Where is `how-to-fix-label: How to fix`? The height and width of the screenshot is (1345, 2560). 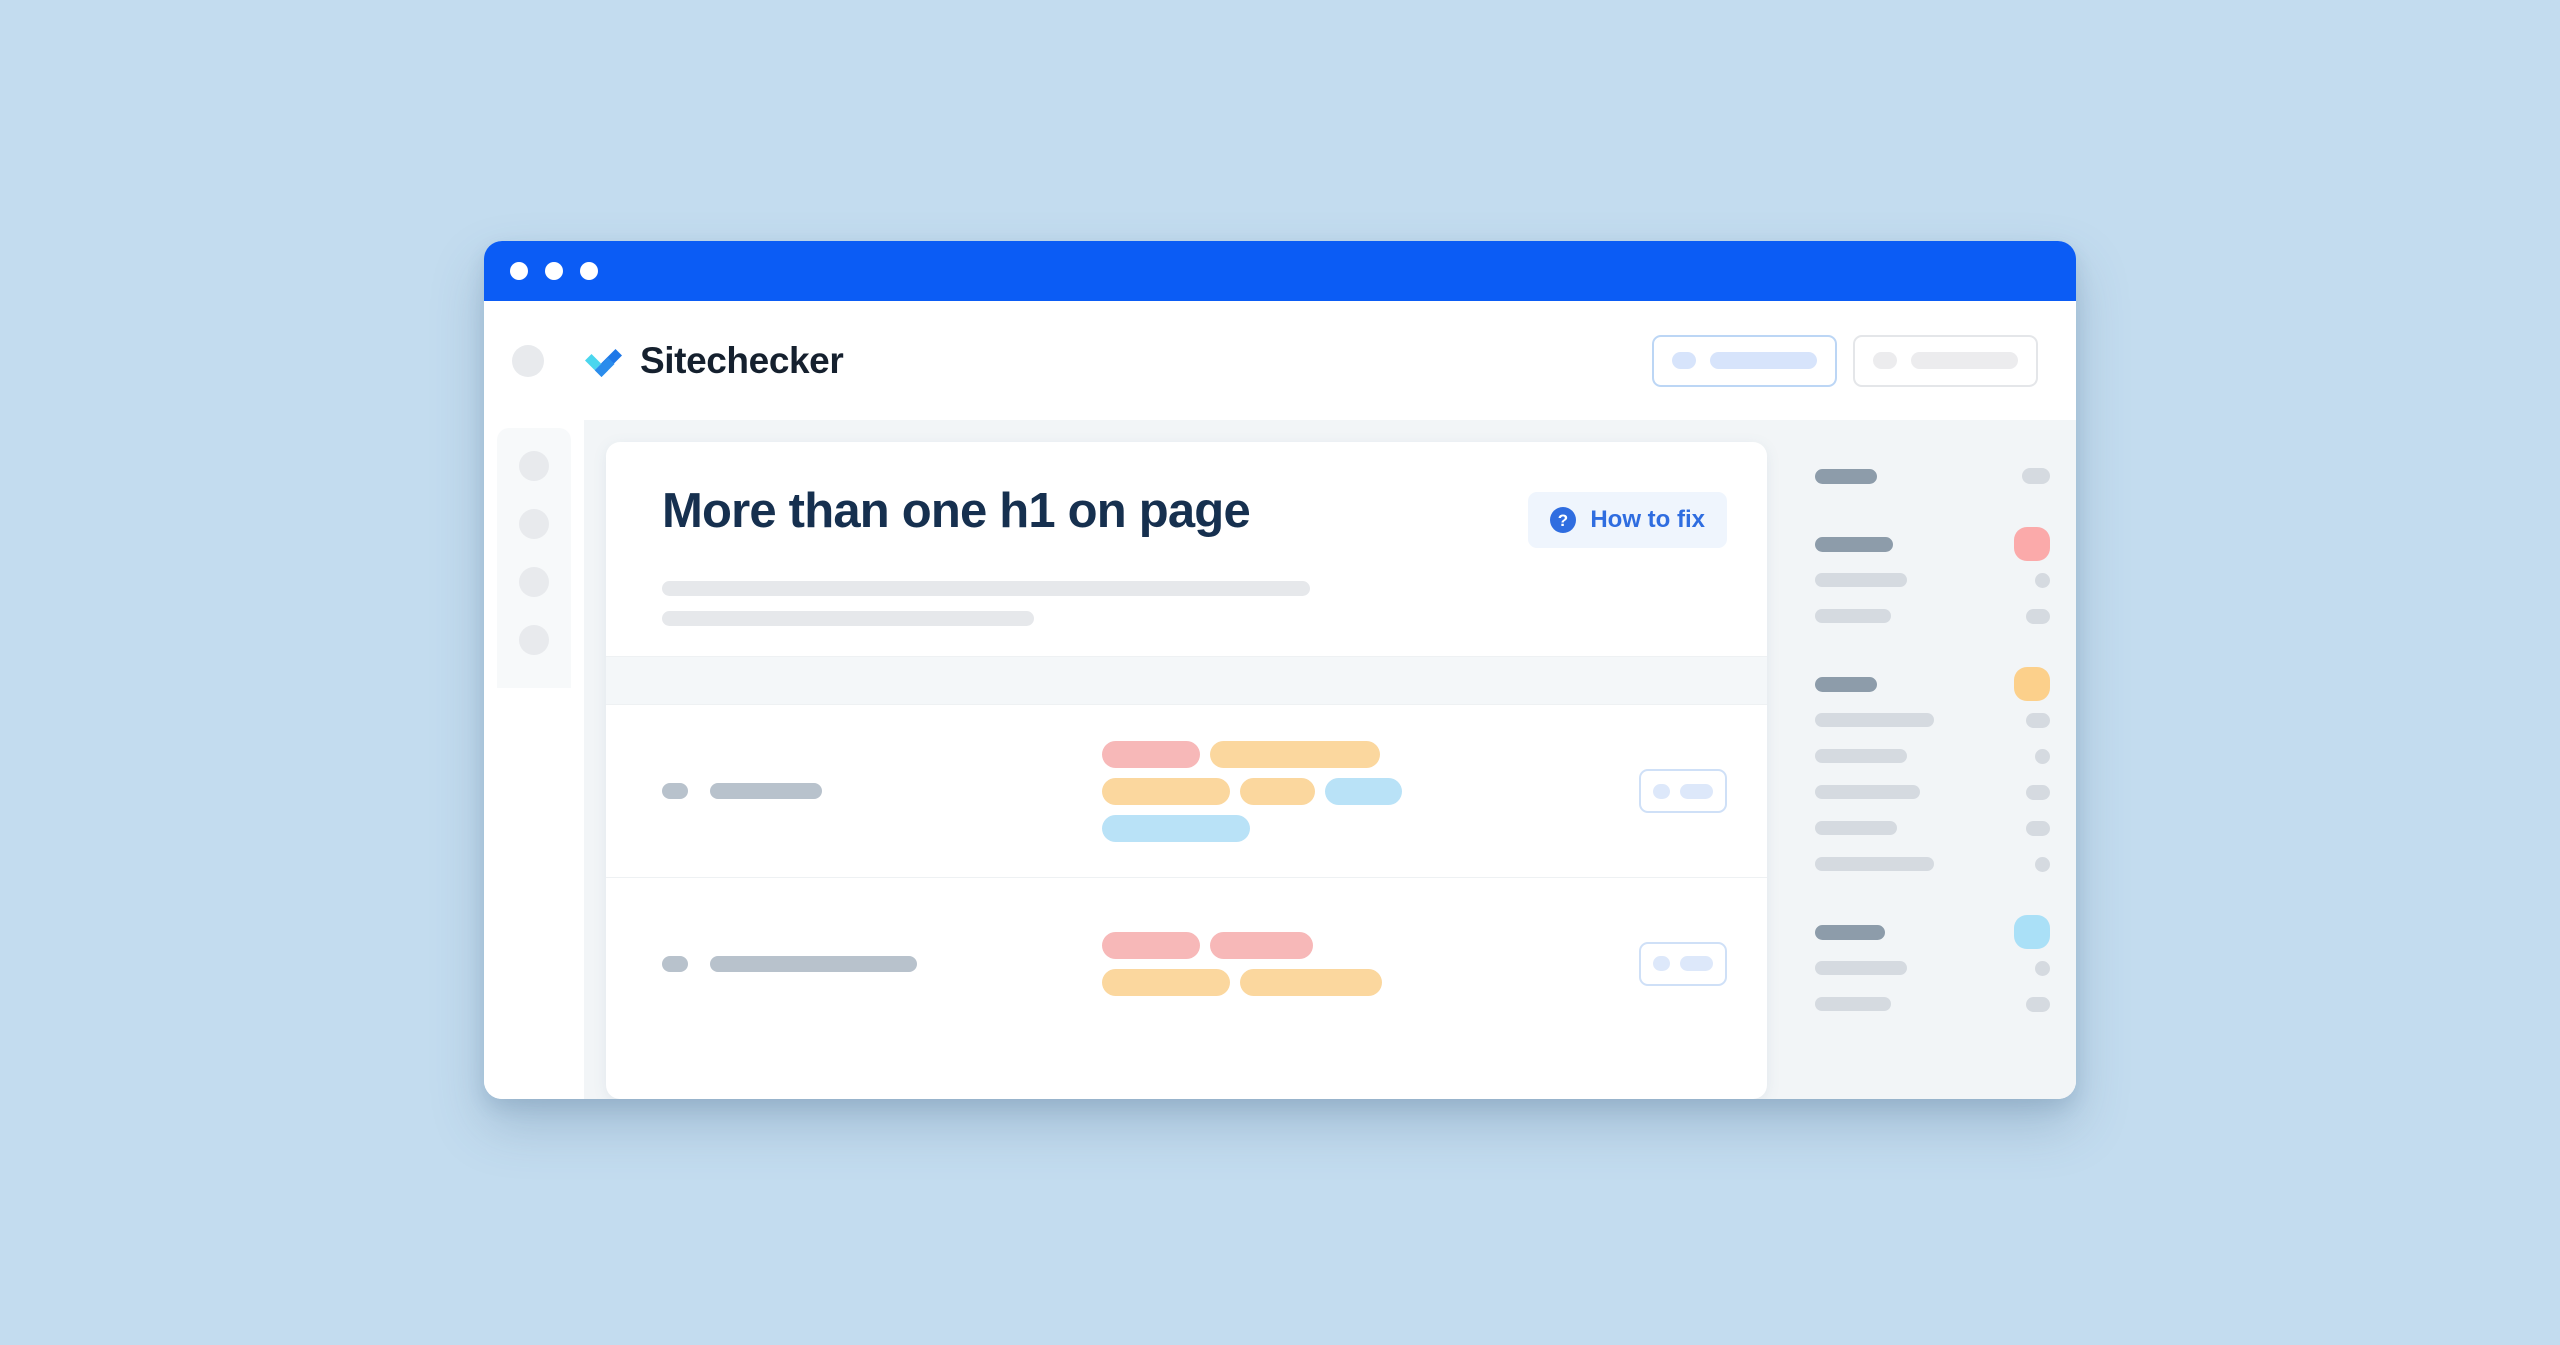
how-to-fix-label: How to fix is located at coordinates (1647, 519).